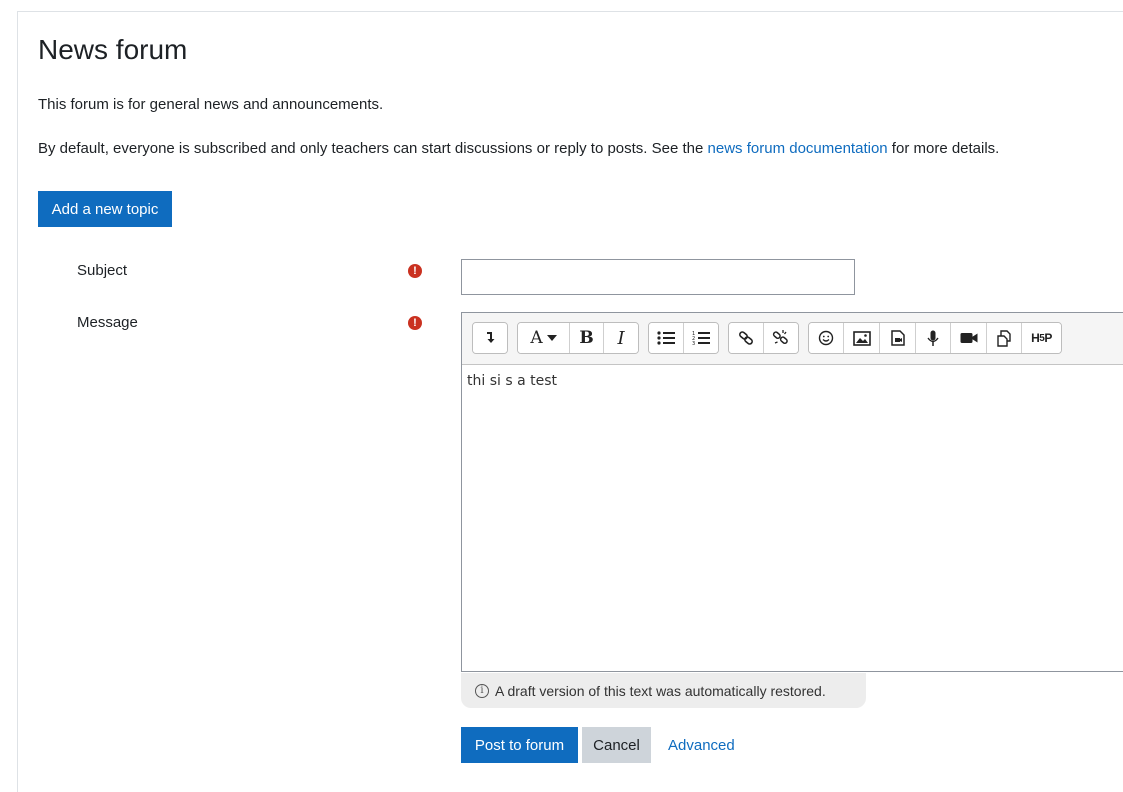 Image resolution: width=1123 pixels, height=792 pixels. What do you see at coordinates (701, 745) in the screenshot?
I see `advanced-link: Advanced` at bounding box center [701, 745].